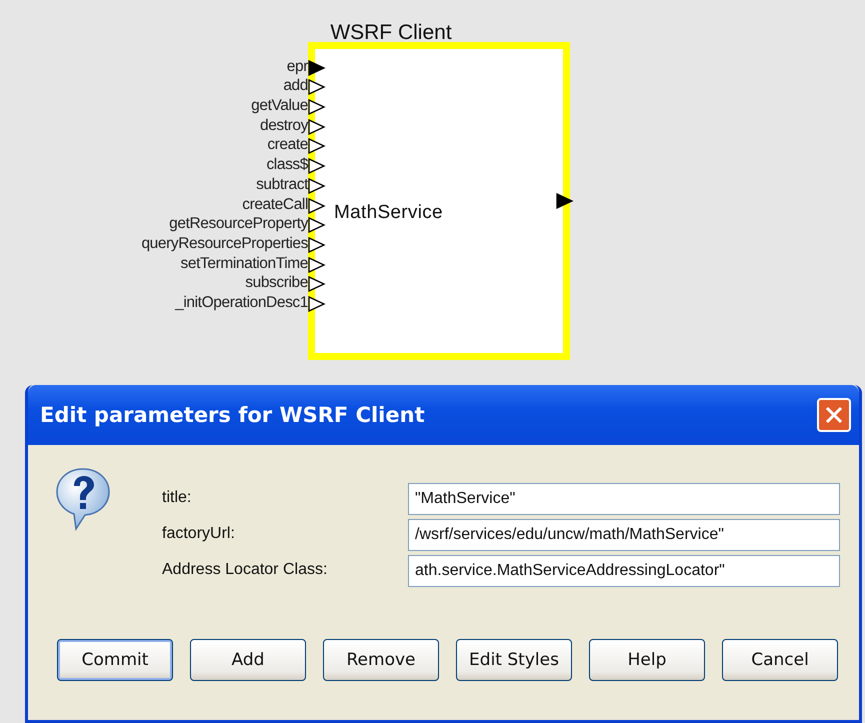 The height and width of the screenshot is (723, 865). I want to click on dialog-button: Commit, so click(115, 660).